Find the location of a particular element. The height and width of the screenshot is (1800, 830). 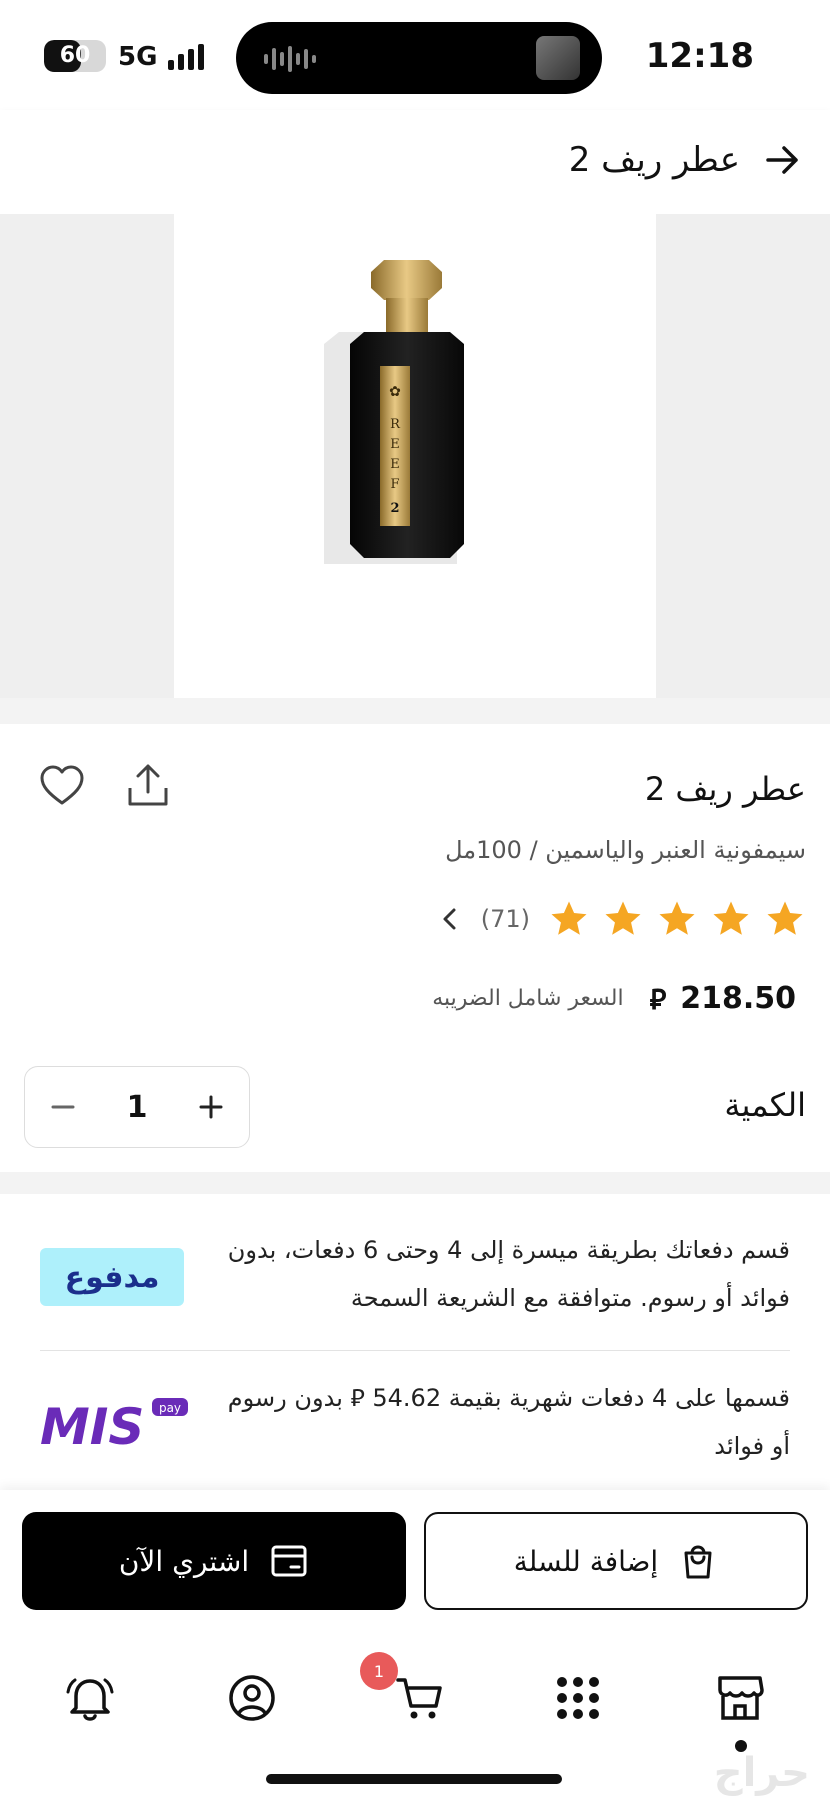

share-icon is located at coordinates (148, 786).